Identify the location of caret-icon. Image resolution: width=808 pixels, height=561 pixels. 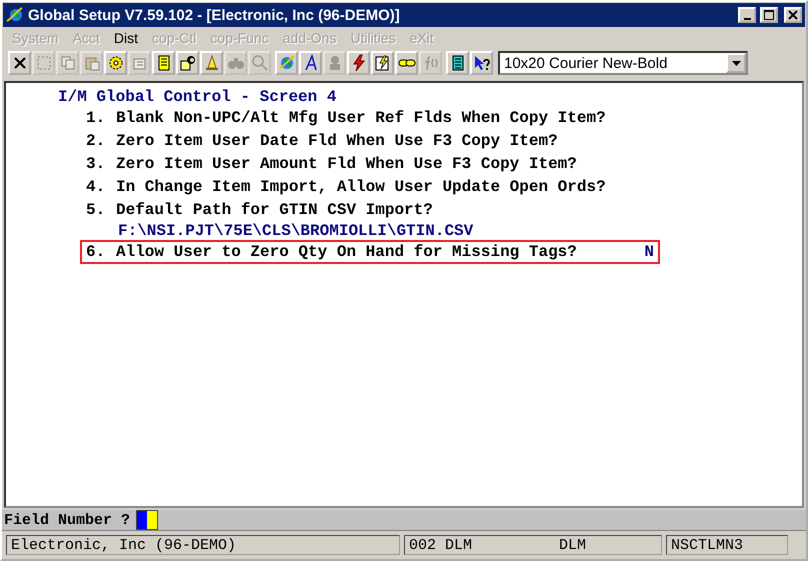
(736, 63).